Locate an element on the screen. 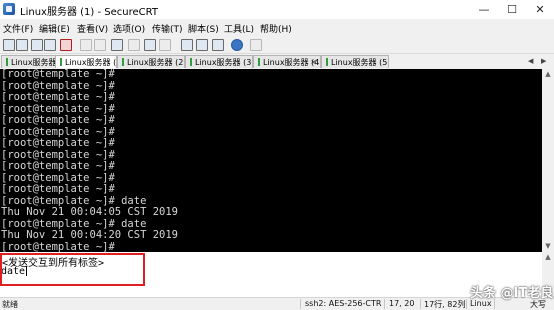 The width and height of the screenshot is (554, 310). menu-help: 帮助(H) is located at coordinates (276, 28).